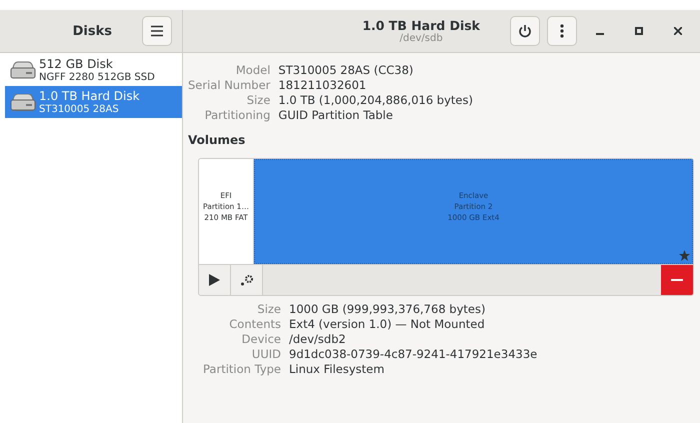 The image size is (700, 423). I want to click on more-button, so click(562, 31).